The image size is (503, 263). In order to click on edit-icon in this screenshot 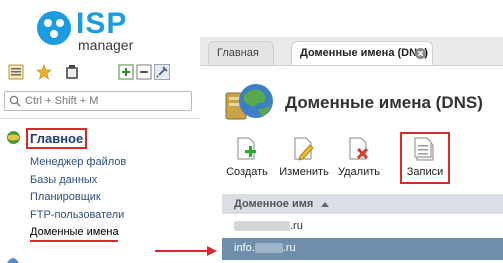, I will do `click(304, 149)`.